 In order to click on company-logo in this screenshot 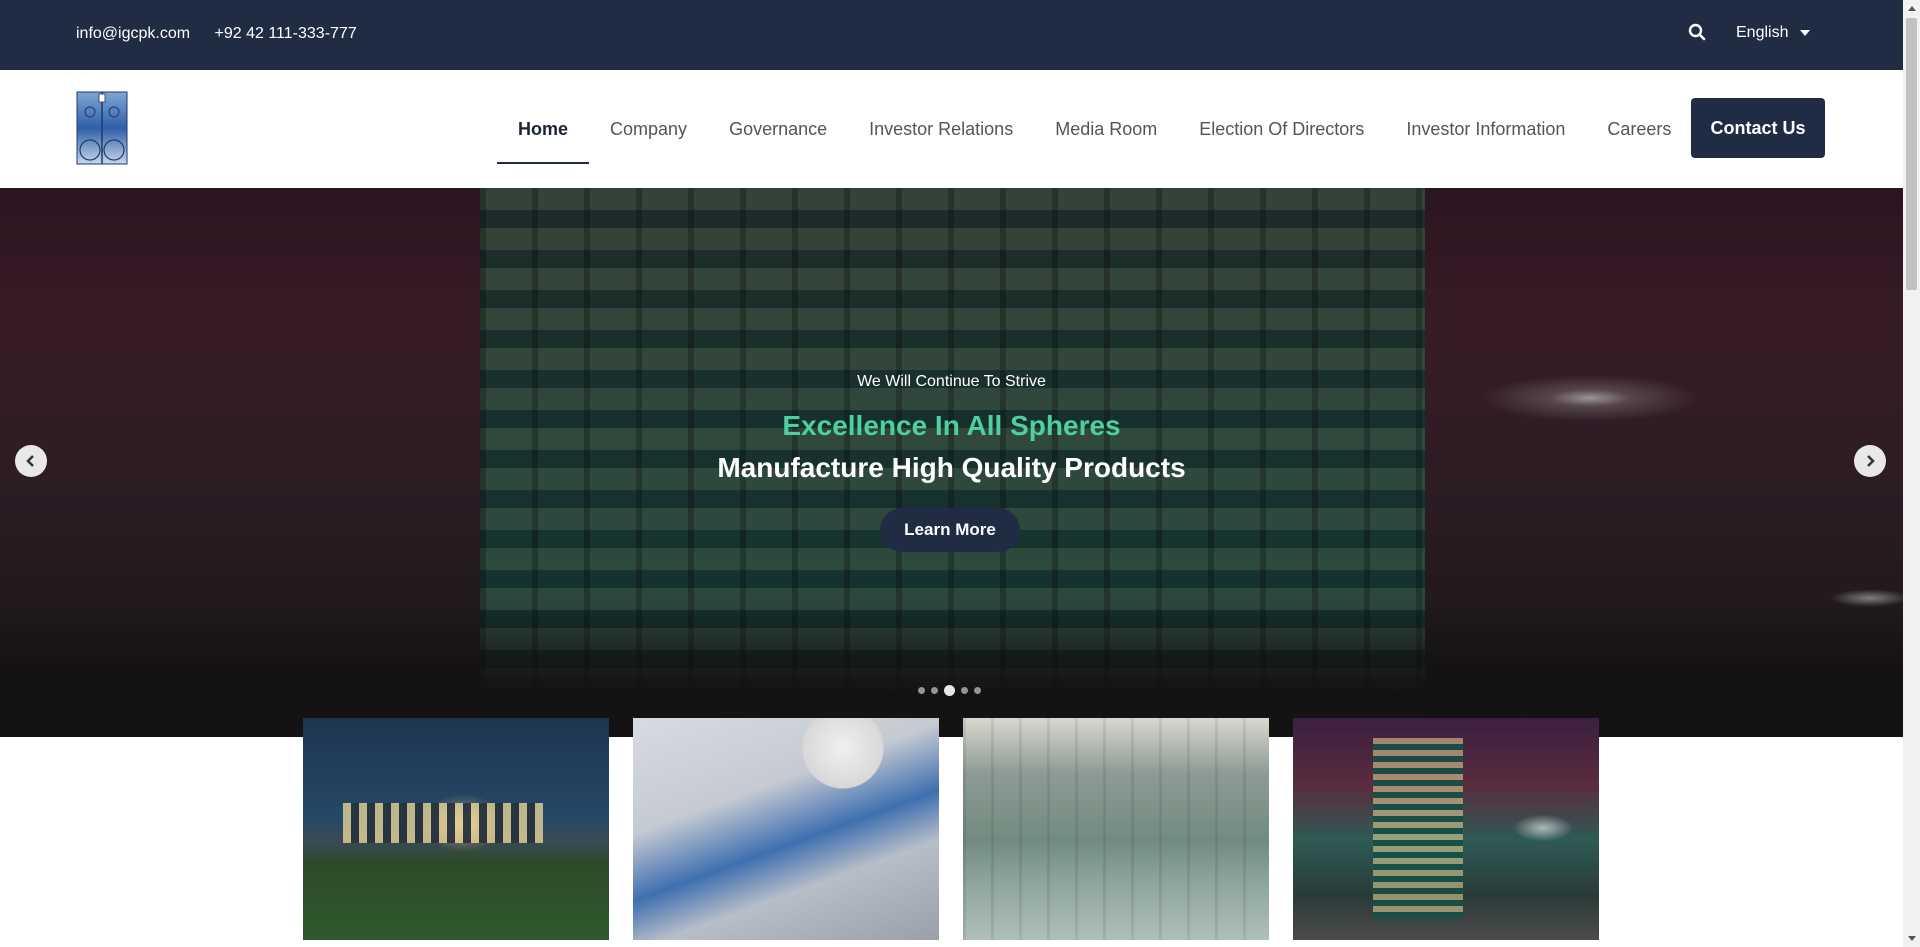, I will do `click(102, 128)`.